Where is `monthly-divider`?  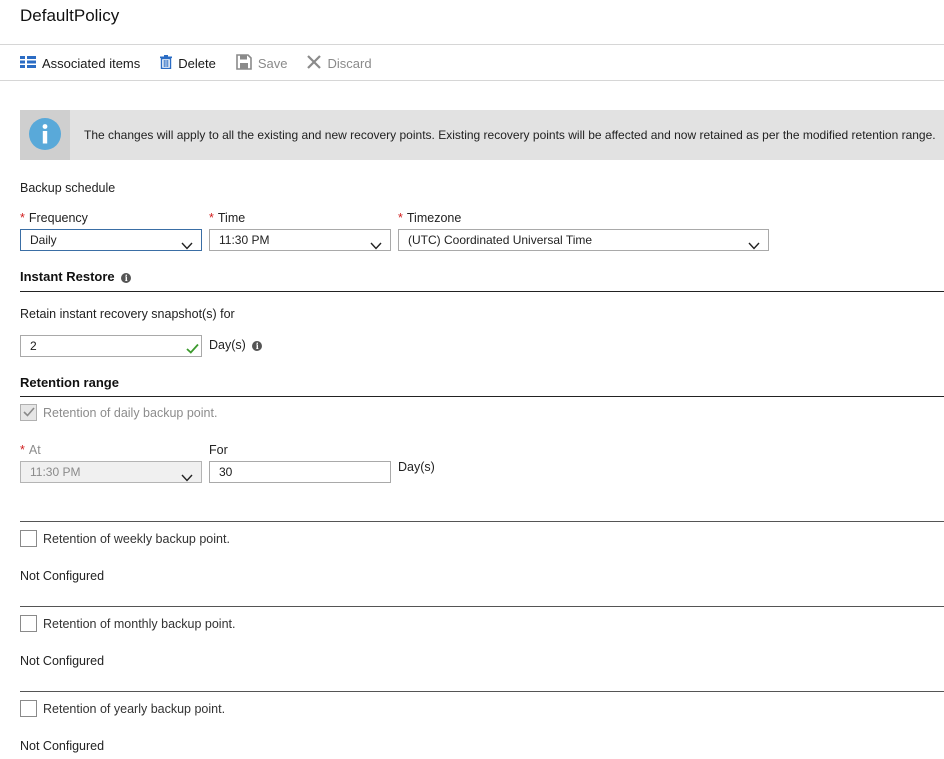
monthly-divider is located at coordinates (482, 606).